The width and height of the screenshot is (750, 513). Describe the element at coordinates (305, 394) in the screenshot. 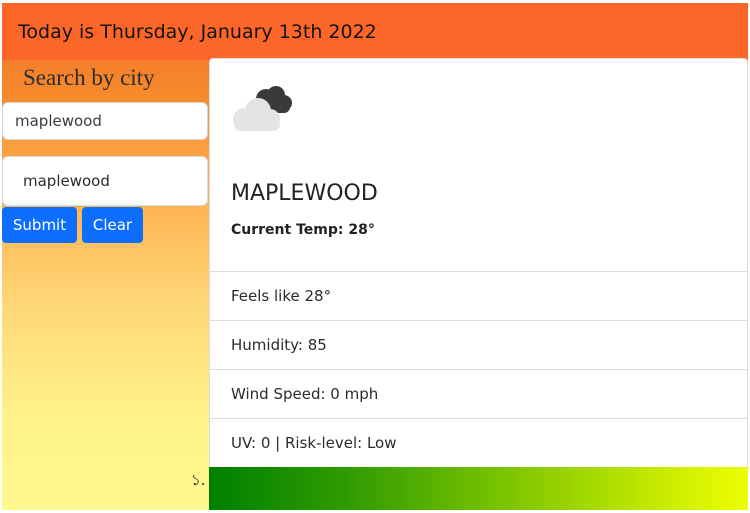

I see `wind-speed-text: Wind Speed: 0 mph` at that location.